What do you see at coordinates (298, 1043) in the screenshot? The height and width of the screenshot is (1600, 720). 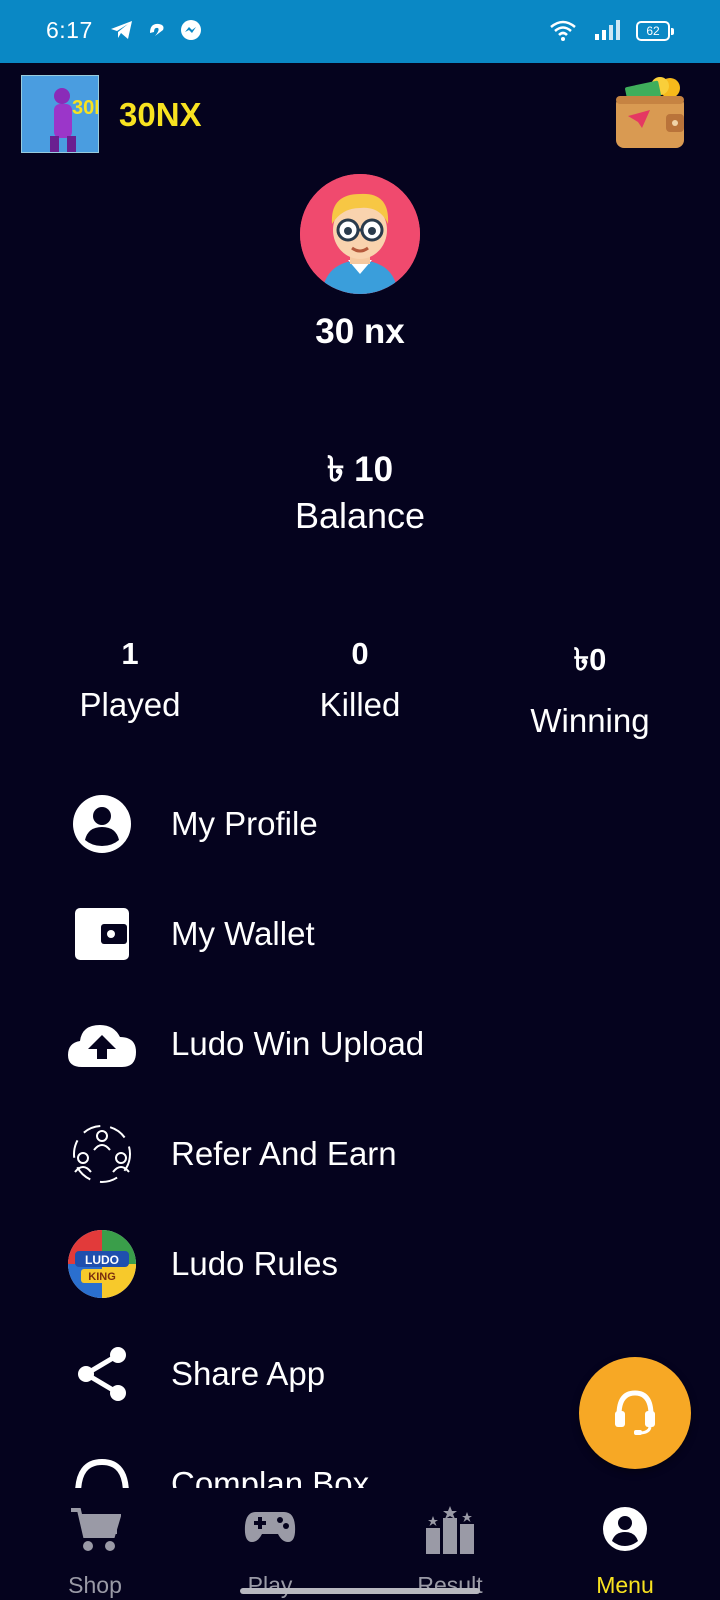 I see `menu-item-label: Ludo Win Upload` at bounding box center [298, 1043].